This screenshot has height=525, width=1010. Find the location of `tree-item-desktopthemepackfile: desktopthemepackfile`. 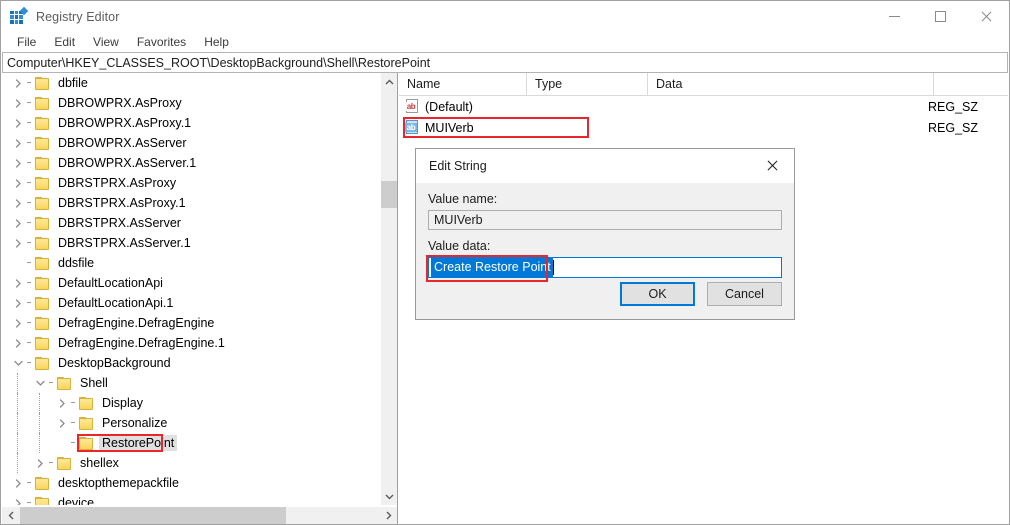

tree-item-desktopthemepackfile: desktopthemepackfile is located at coordinates (191, 483).